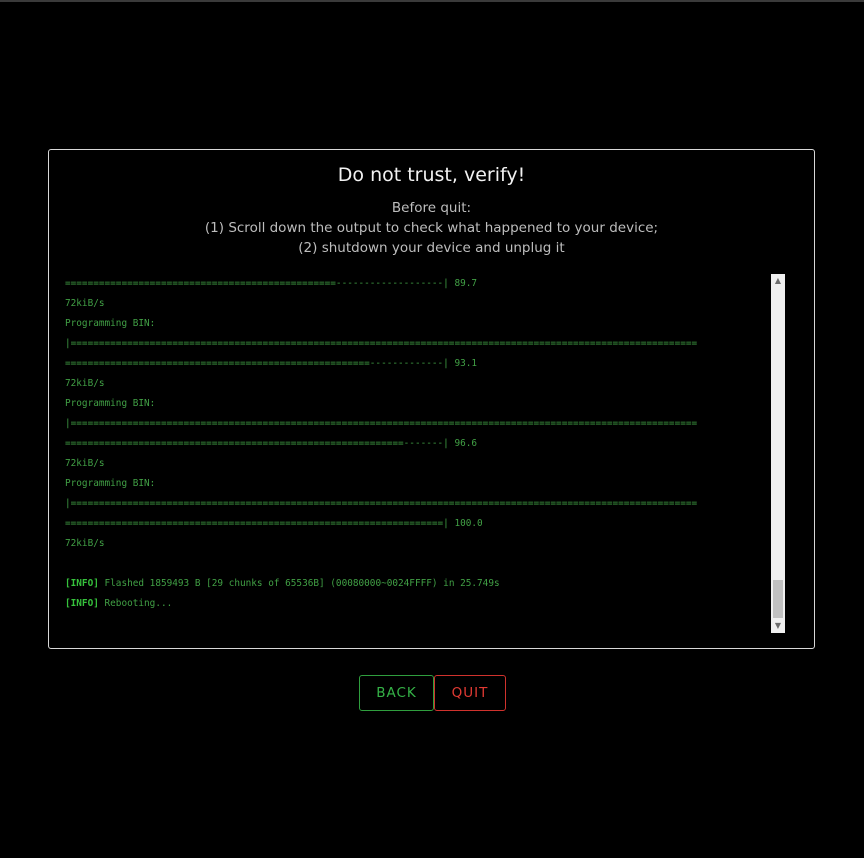 Image resolution: width=864 pixels, height=858 pixels. What do you see at coordinates (431, 175) in the screenshot?
I see `dialog-title: Do not trust, verify!` at bounding box center [431, 175].